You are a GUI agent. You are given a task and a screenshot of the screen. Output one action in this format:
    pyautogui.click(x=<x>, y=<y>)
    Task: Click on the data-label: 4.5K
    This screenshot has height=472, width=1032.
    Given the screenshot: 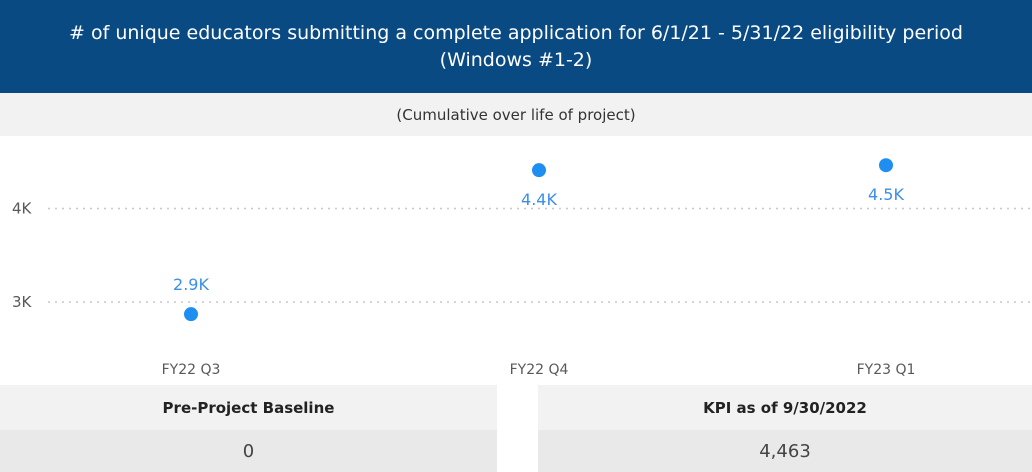 What is the action you would take?
    pyautogui.click(x=886, y=194)
    